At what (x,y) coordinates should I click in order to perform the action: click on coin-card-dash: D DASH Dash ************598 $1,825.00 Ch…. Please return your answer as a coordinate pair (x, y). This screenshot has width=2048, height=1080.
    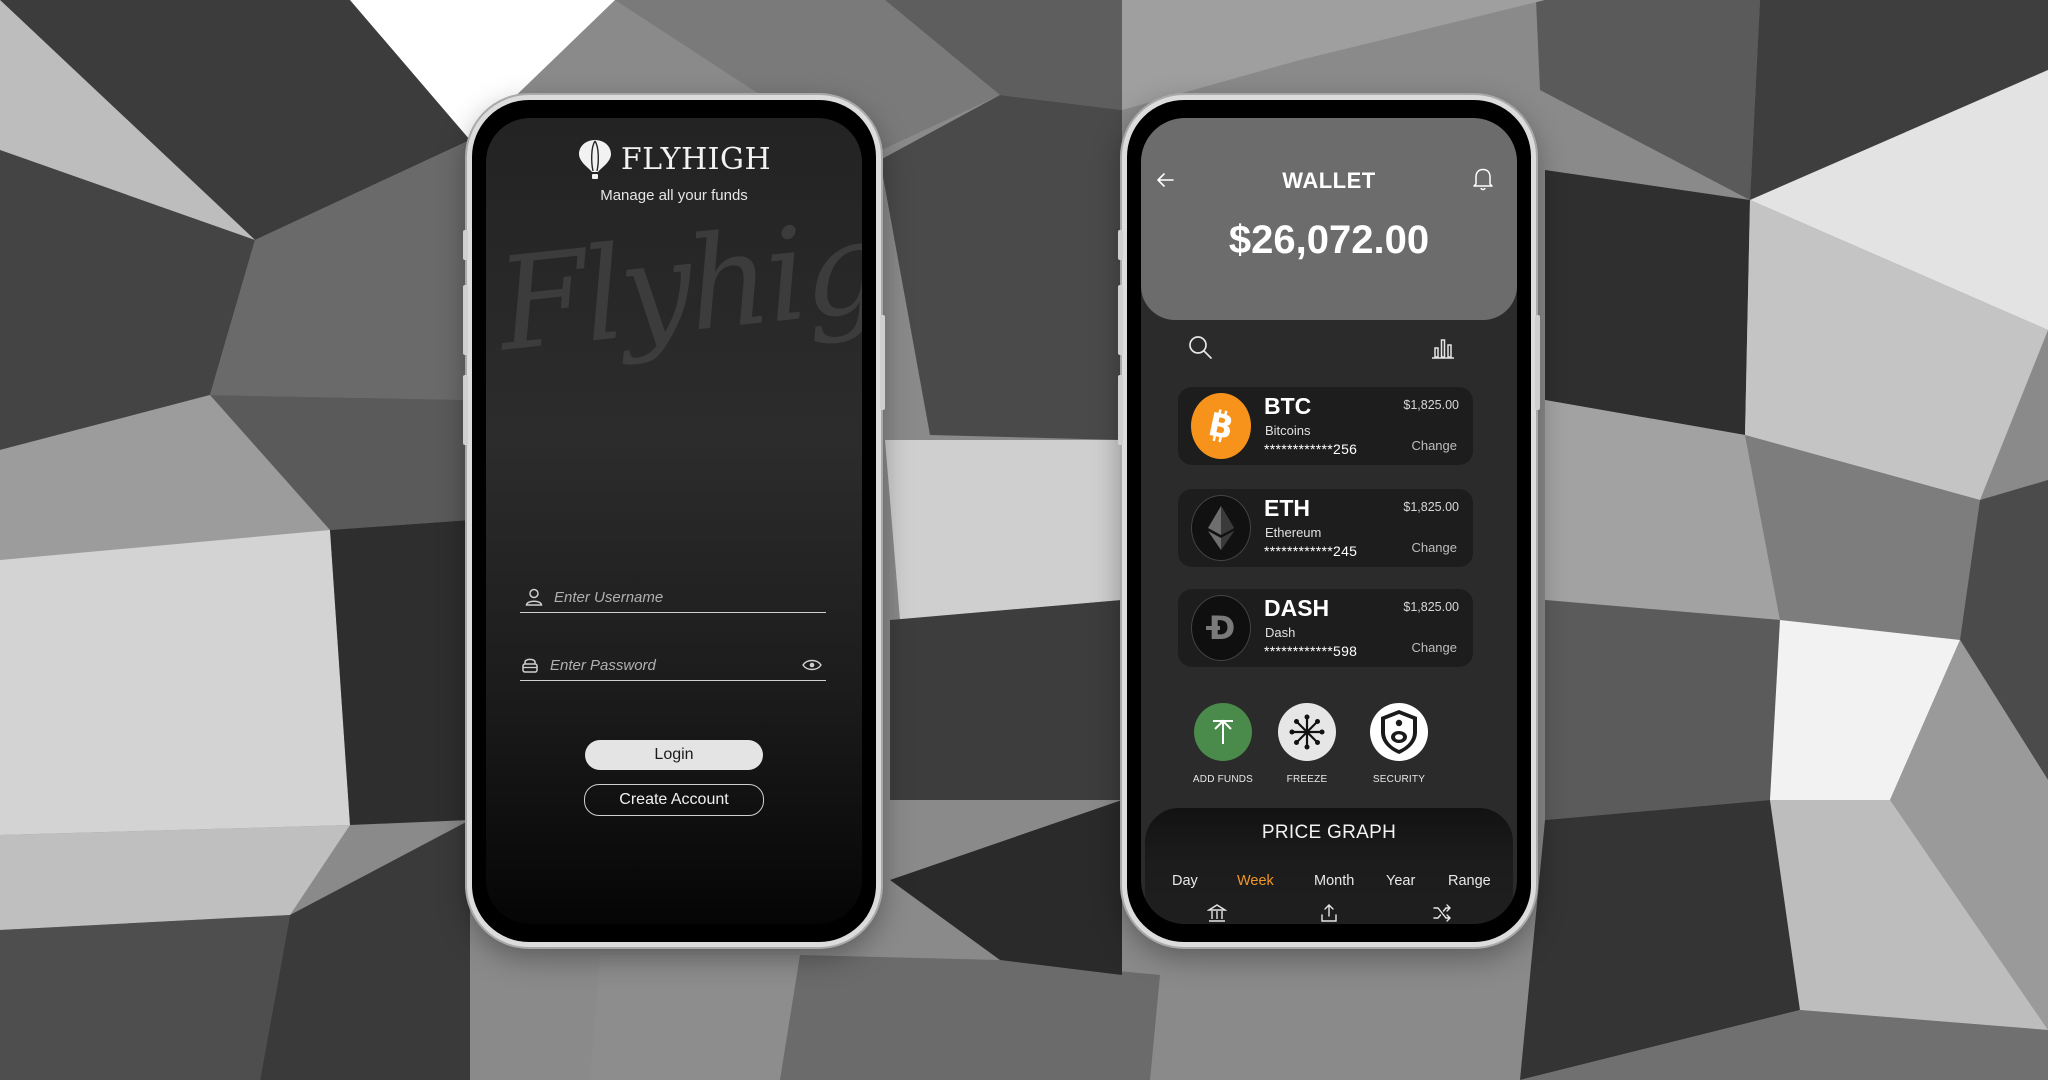
    Looking at the image, I should click on (1325, 628).